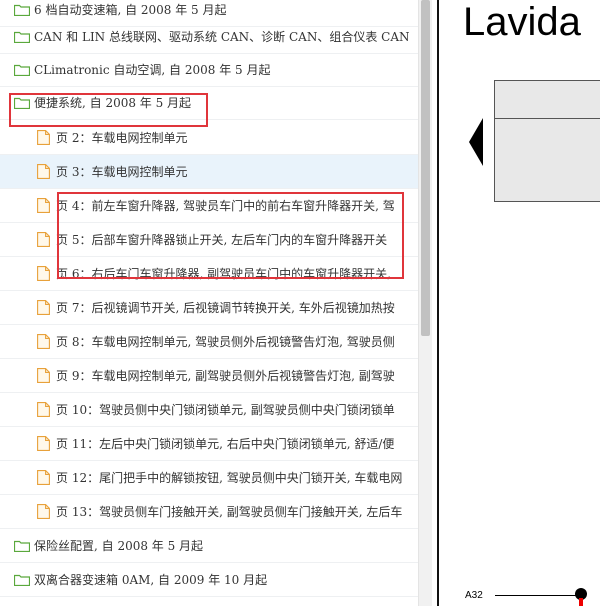 This screenshot has height=606, width=600. I want to click on annotation-box-pages, so click(230, 235).